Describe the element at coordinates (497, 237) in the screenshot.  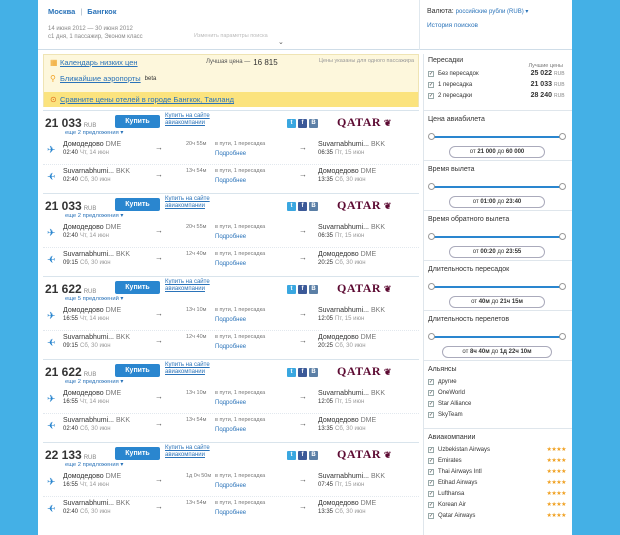
I see `return-time-slider` at that location.